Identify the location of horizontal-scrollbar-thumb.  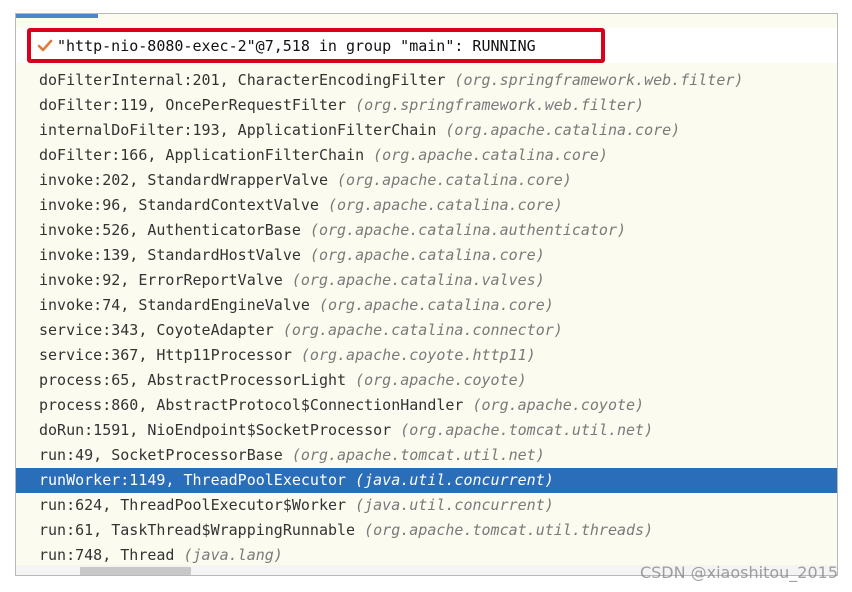
(135, 571).